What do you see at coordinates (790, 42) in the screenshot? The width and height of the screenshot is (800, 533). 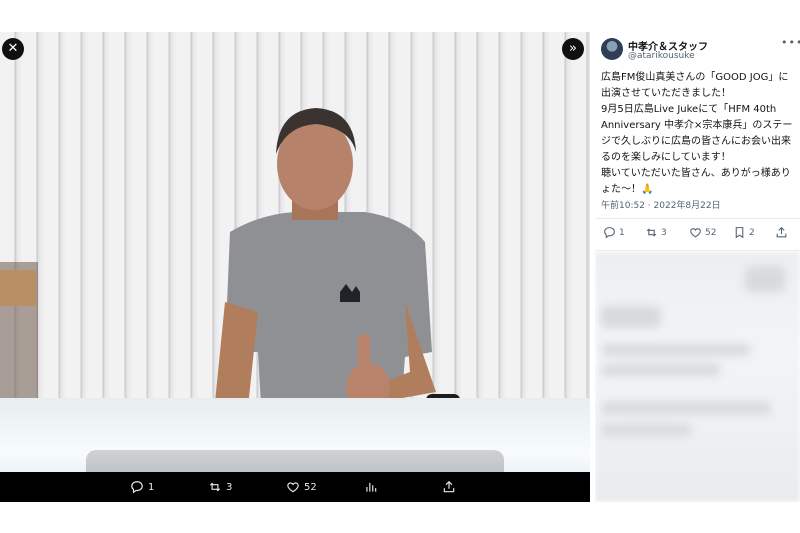 I see `more-options-icon: •••` at bounding box center [790, 42].